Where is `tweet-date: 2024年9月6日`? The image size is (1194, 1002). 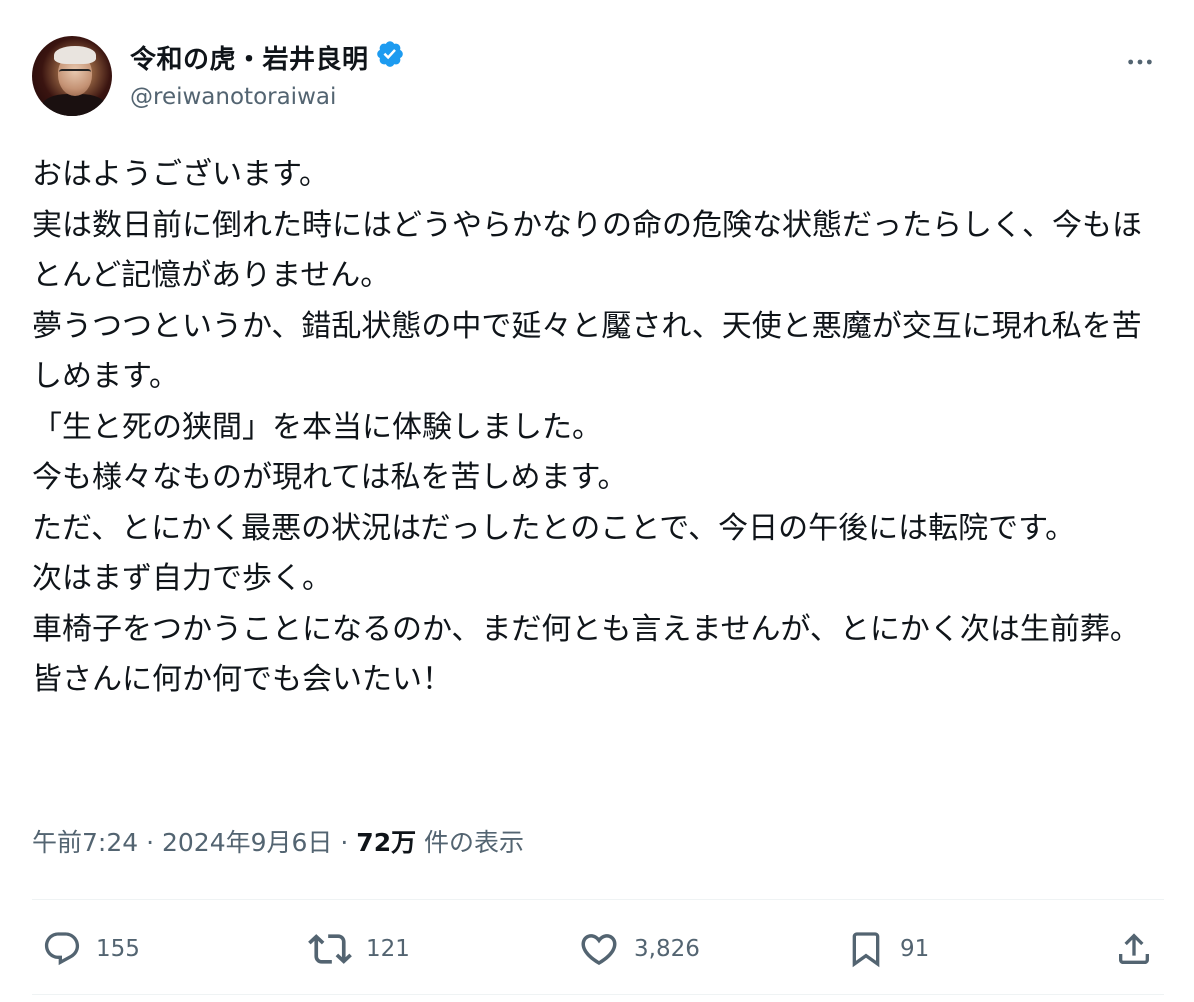
tweet-date: 2024年9月6日 is located at coordinates (247, 842).